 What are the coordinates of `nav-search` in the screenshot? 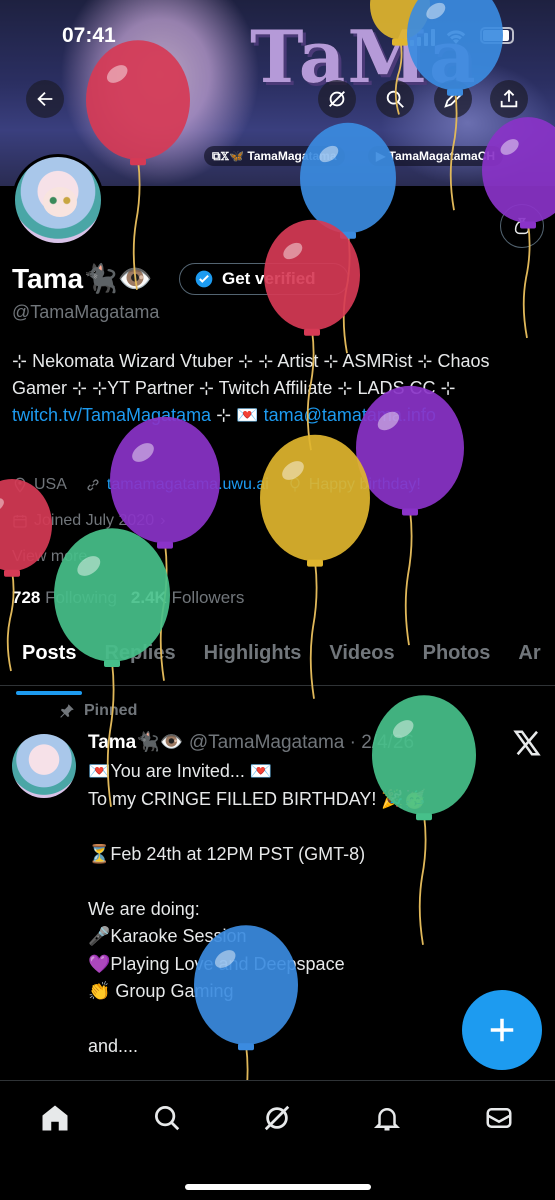 It's located at (167, 1118).